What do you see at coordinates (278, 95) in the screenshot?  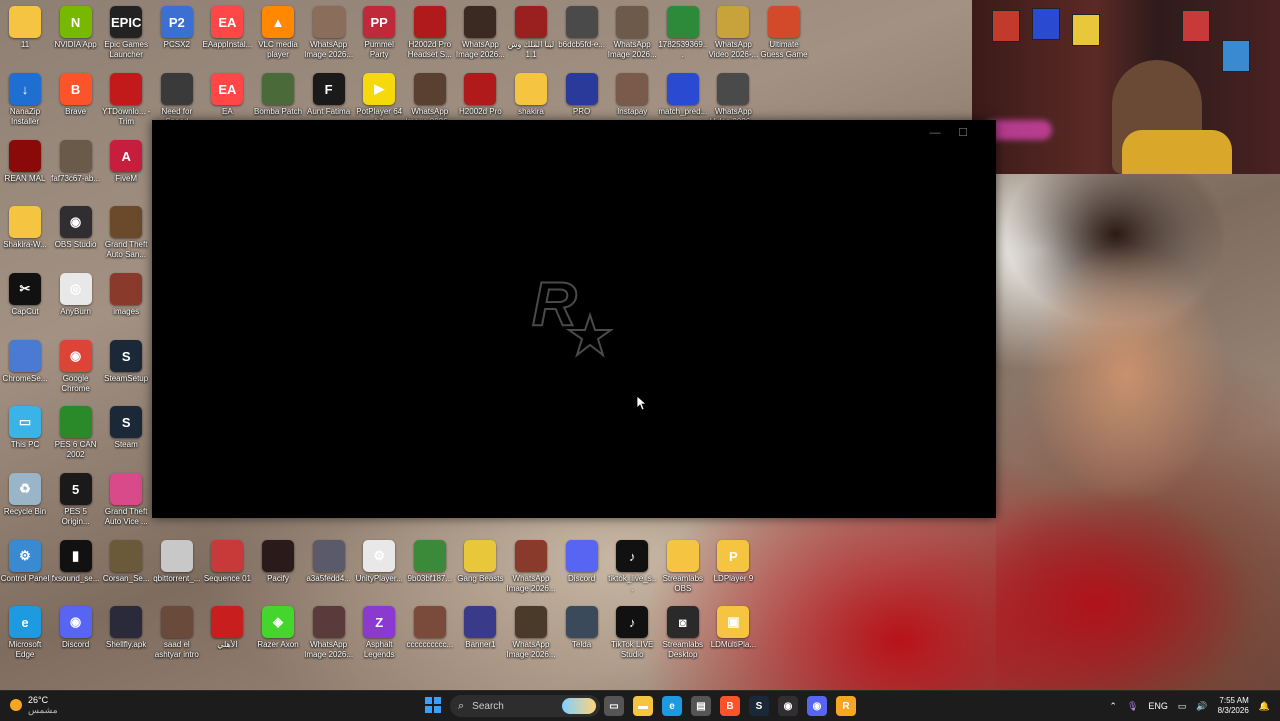 I see `desktop-icon: Bomba Patch` at bounding box center [278, 95].